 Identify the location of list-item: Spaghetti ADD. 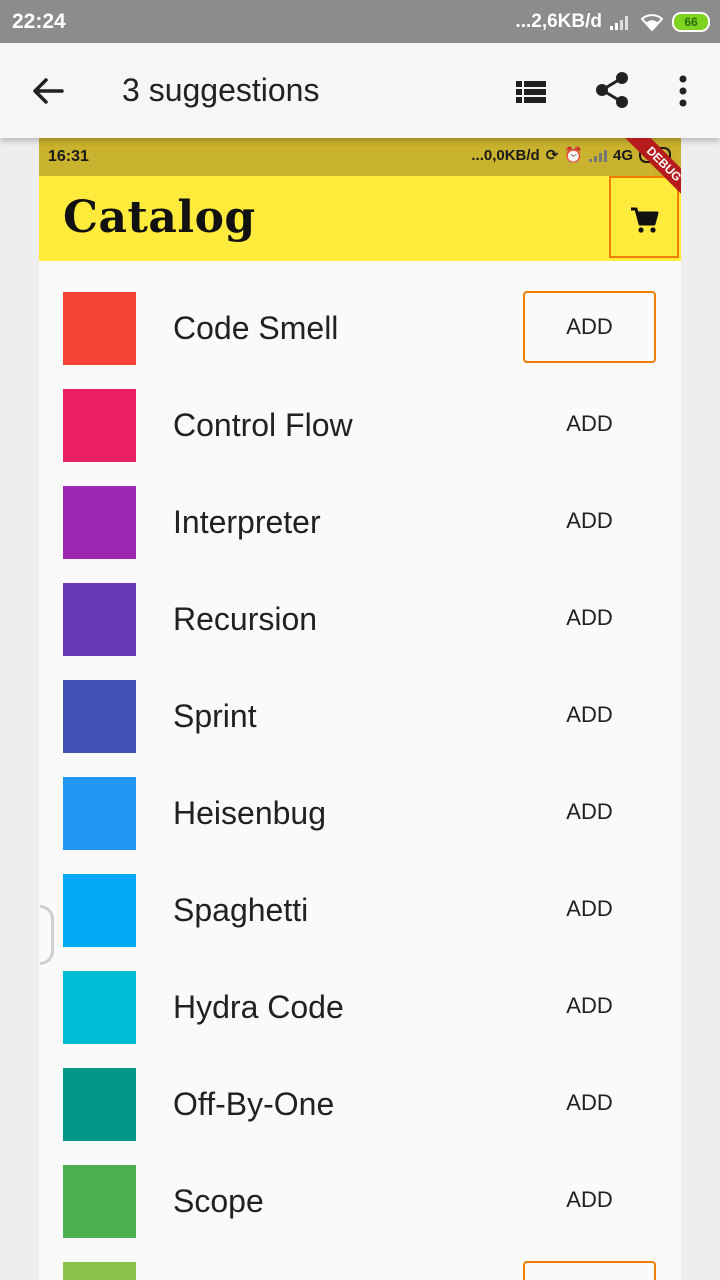
(360, 895).